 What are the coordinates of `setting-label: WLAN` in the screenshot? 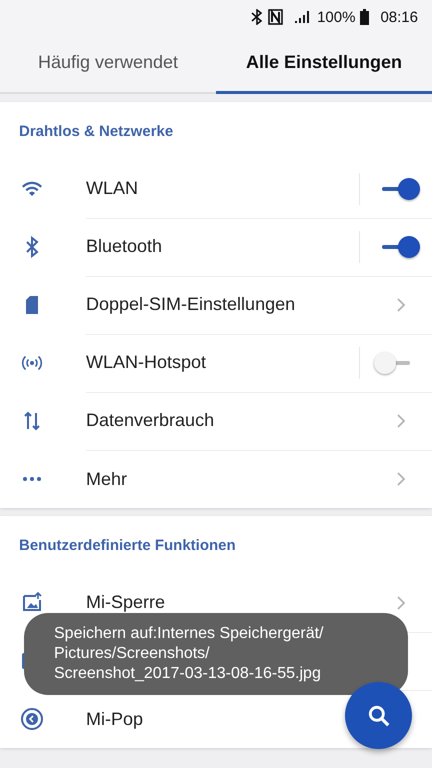 It's located at (112, 188).